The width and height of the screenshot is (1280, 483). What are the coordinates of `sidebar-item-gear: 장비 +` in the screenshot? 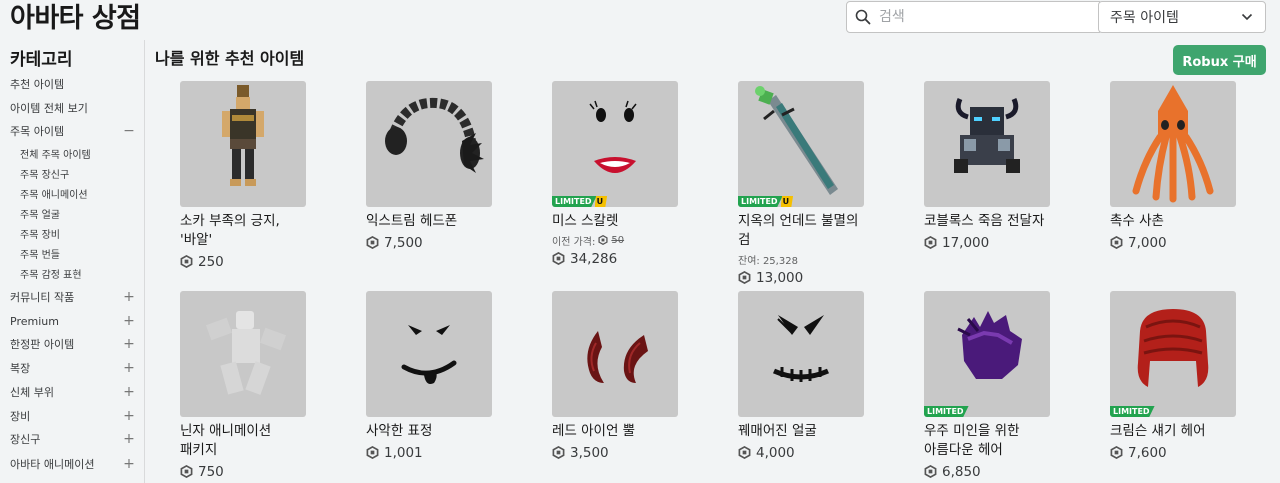 It's located at (72, 416).